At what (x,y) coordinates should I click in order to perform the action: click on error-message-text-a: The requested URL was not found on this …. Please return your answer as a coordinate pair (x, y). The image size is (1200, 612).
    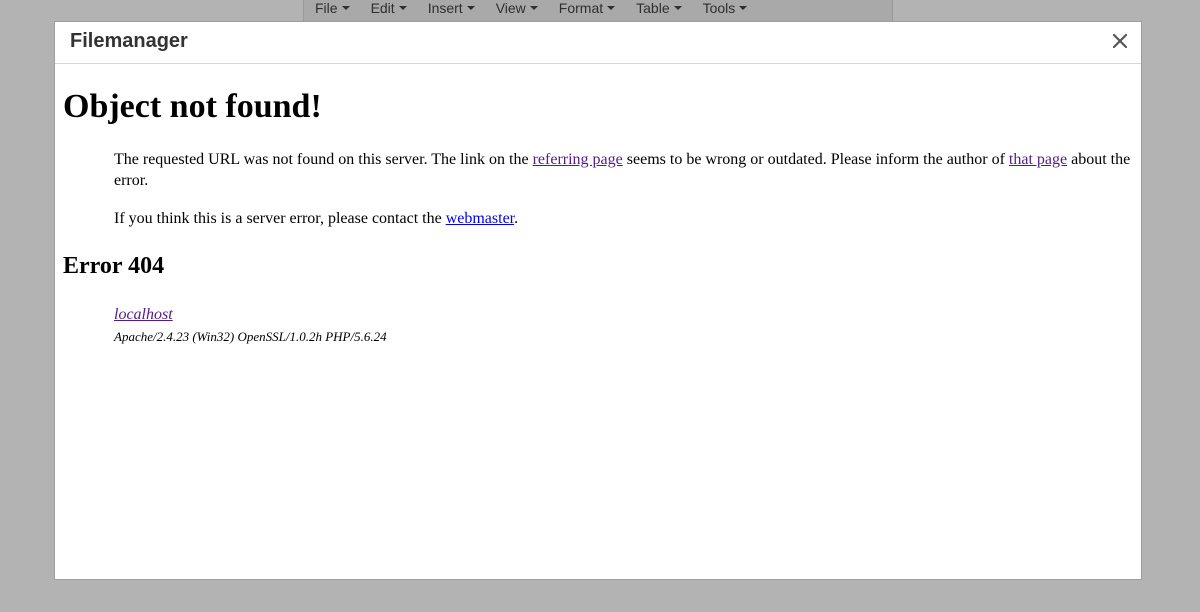
    Looking at the image, I should click on (323, 159).